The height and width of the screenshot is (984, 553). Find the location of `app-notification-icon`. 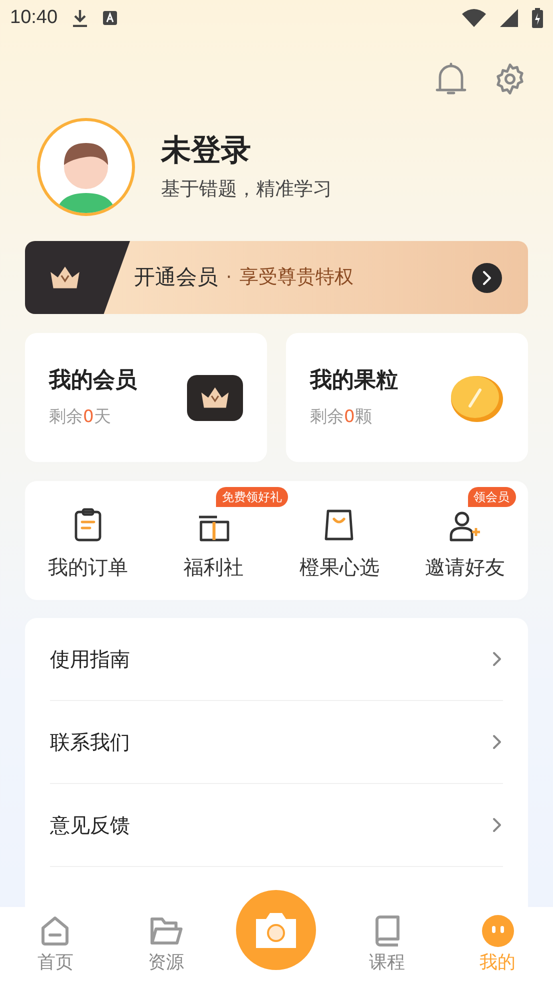

app-notification-icon is located at coordinates (110, 18).